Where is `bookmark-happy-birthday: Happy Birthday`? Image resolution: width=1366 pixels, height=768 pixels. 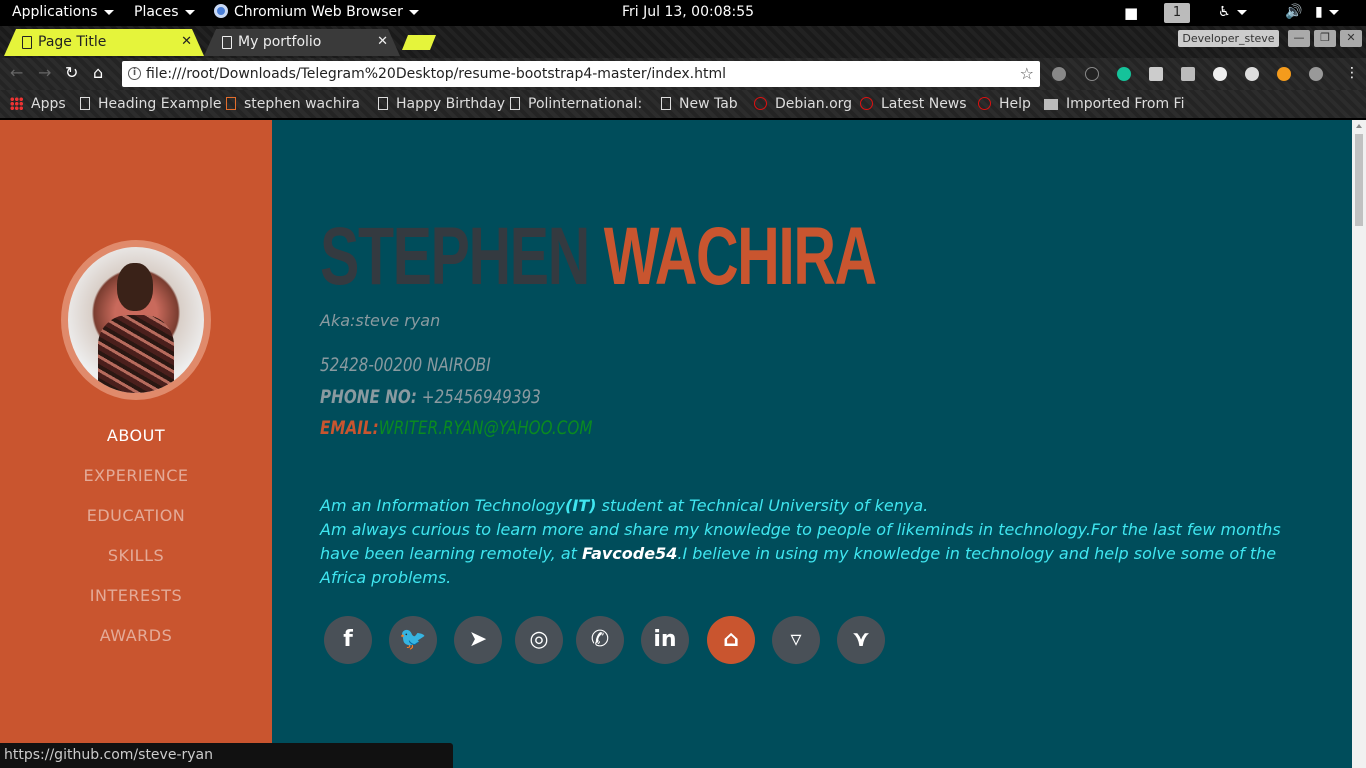 bookmark-happy-birthday: Happy Birthday is located at coordinates (441, 104).